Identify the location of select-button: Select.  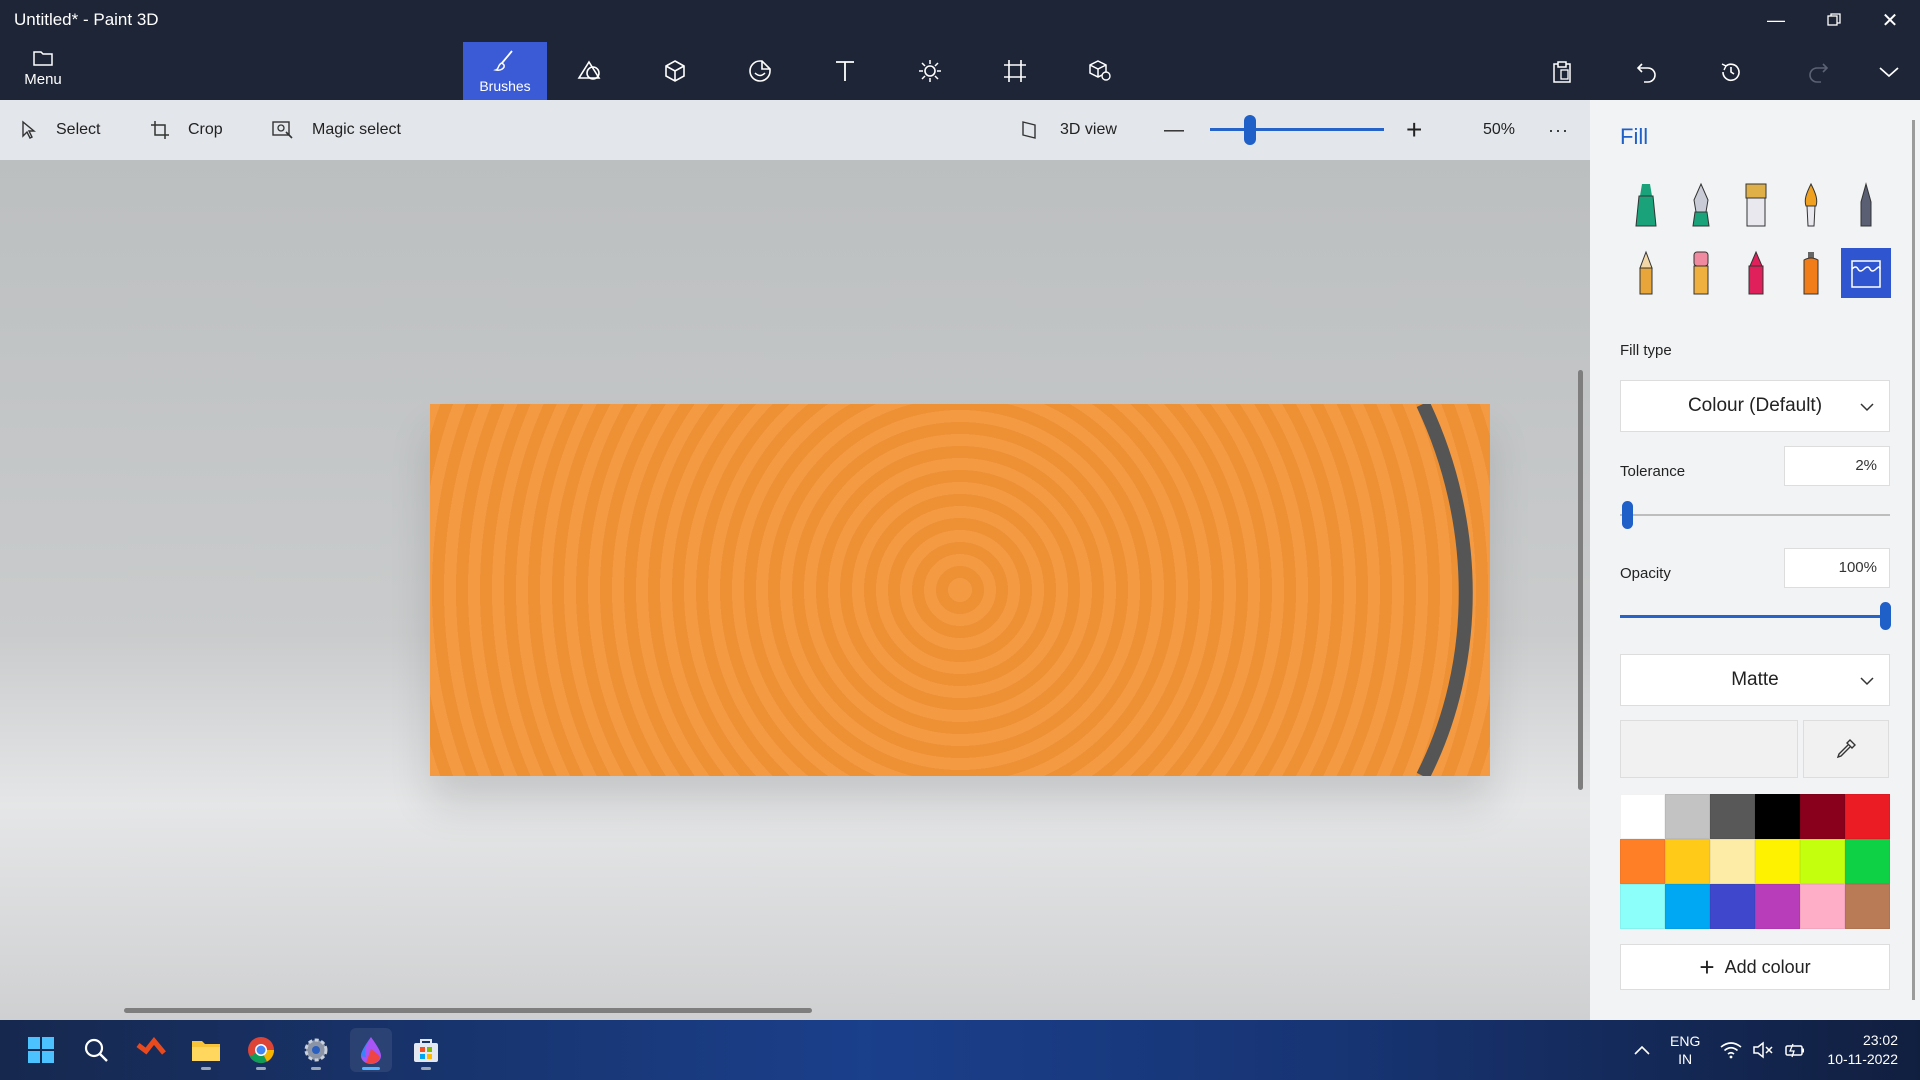
(60, 130).